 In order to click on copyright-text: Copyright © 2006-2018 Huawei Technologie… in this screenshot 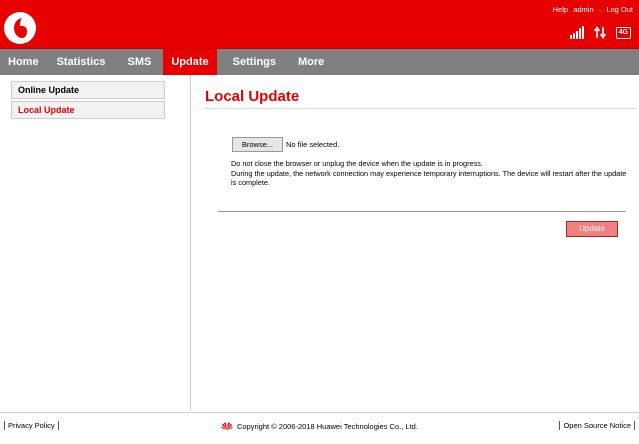, I will do `click(327, 426)`.